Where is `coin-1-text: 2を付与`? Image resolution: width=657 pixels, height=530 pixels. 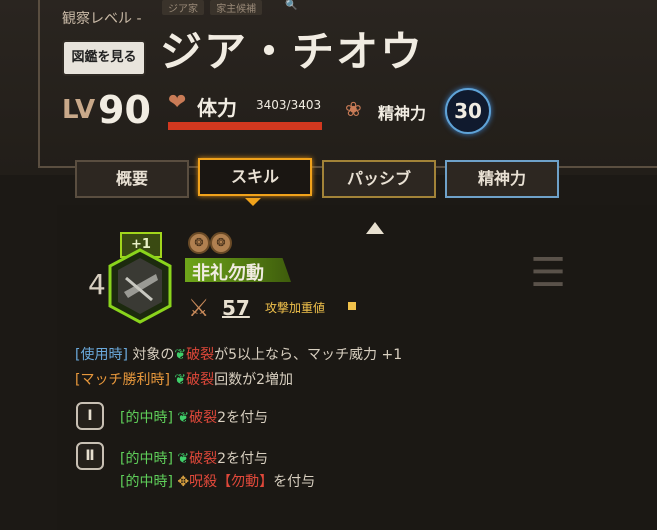 coin-1-text: 2を付与 is located at coordinates (243, 418).